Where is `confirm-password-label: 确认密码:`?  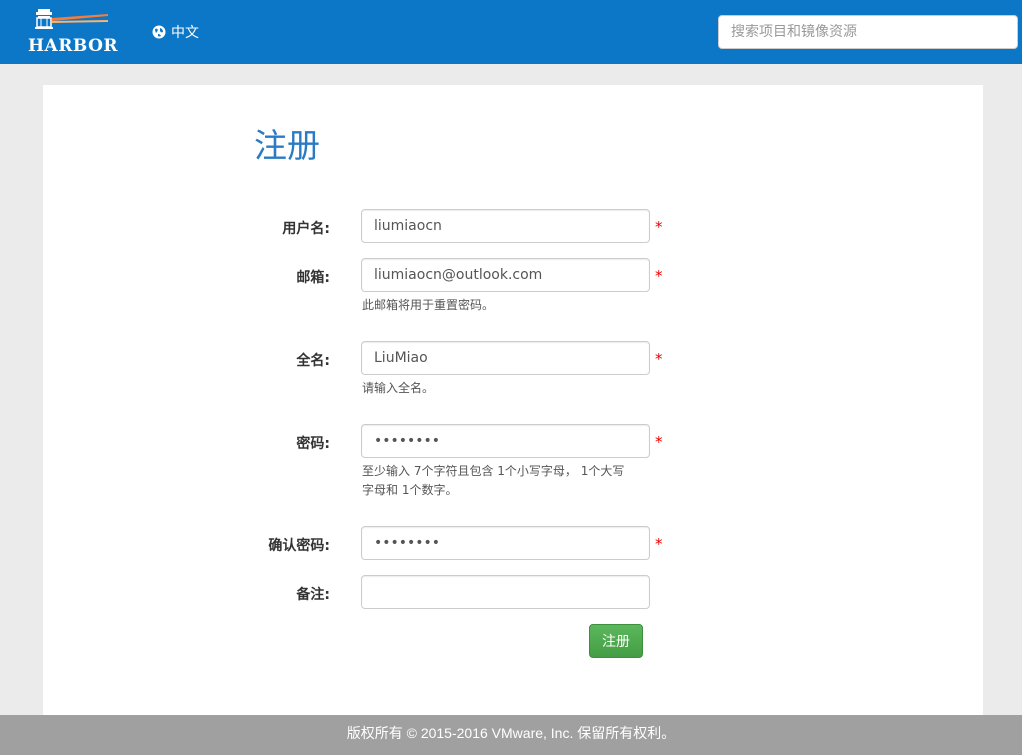
confirm-password-label: 确认密码: is located at coordinates (299, 546).